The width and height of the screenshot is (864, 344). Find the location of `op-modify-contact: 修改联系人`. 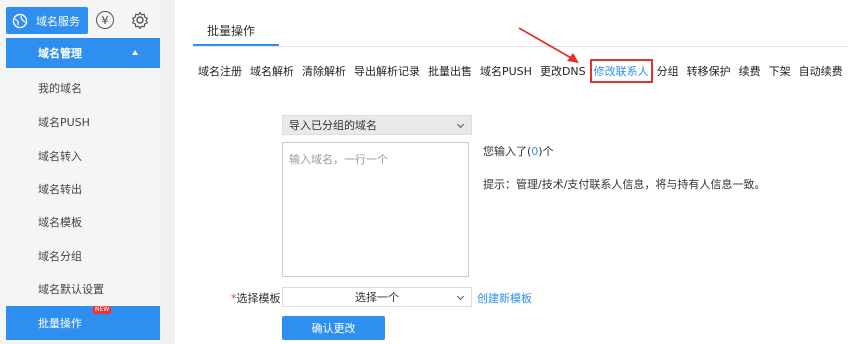

op-modify-contact: 修改联系人 is located at coordinates (621, 71).